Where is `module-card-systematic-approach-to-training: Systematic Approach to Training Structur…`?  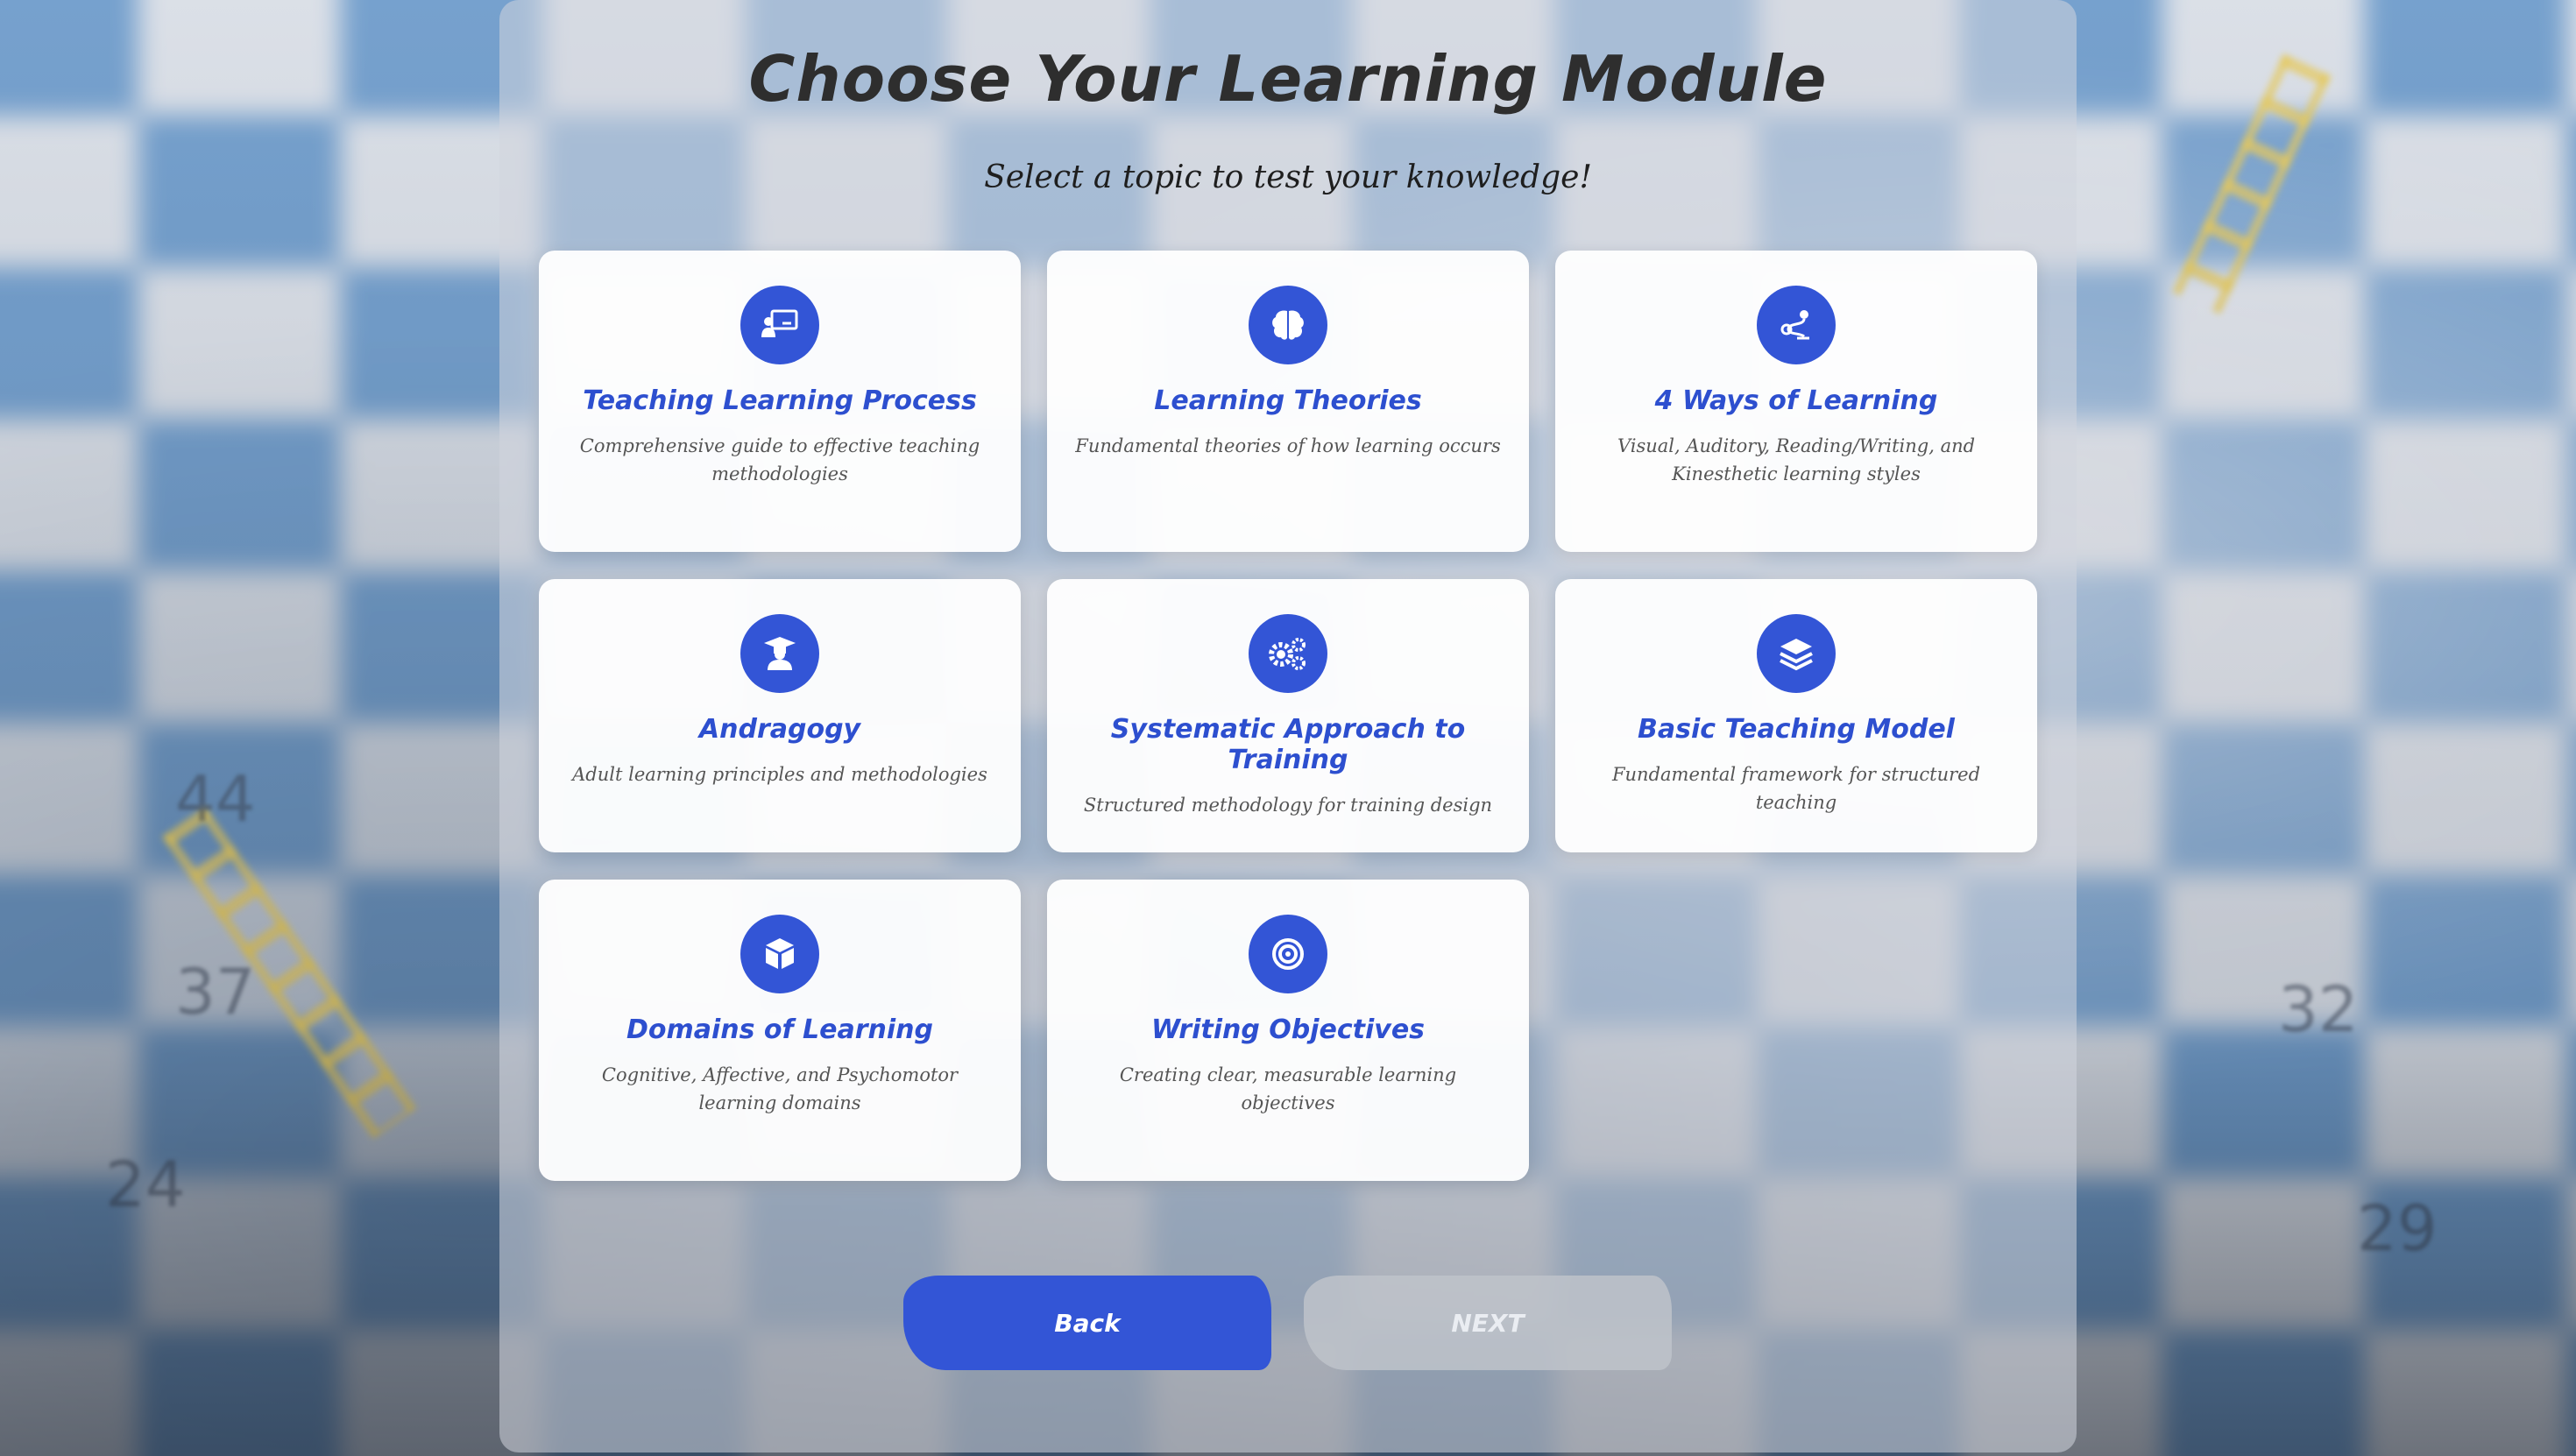
module-card-systematic-approach-to-training: Systematic Approach to Training Structur… is located at coordinates (1288, 715).